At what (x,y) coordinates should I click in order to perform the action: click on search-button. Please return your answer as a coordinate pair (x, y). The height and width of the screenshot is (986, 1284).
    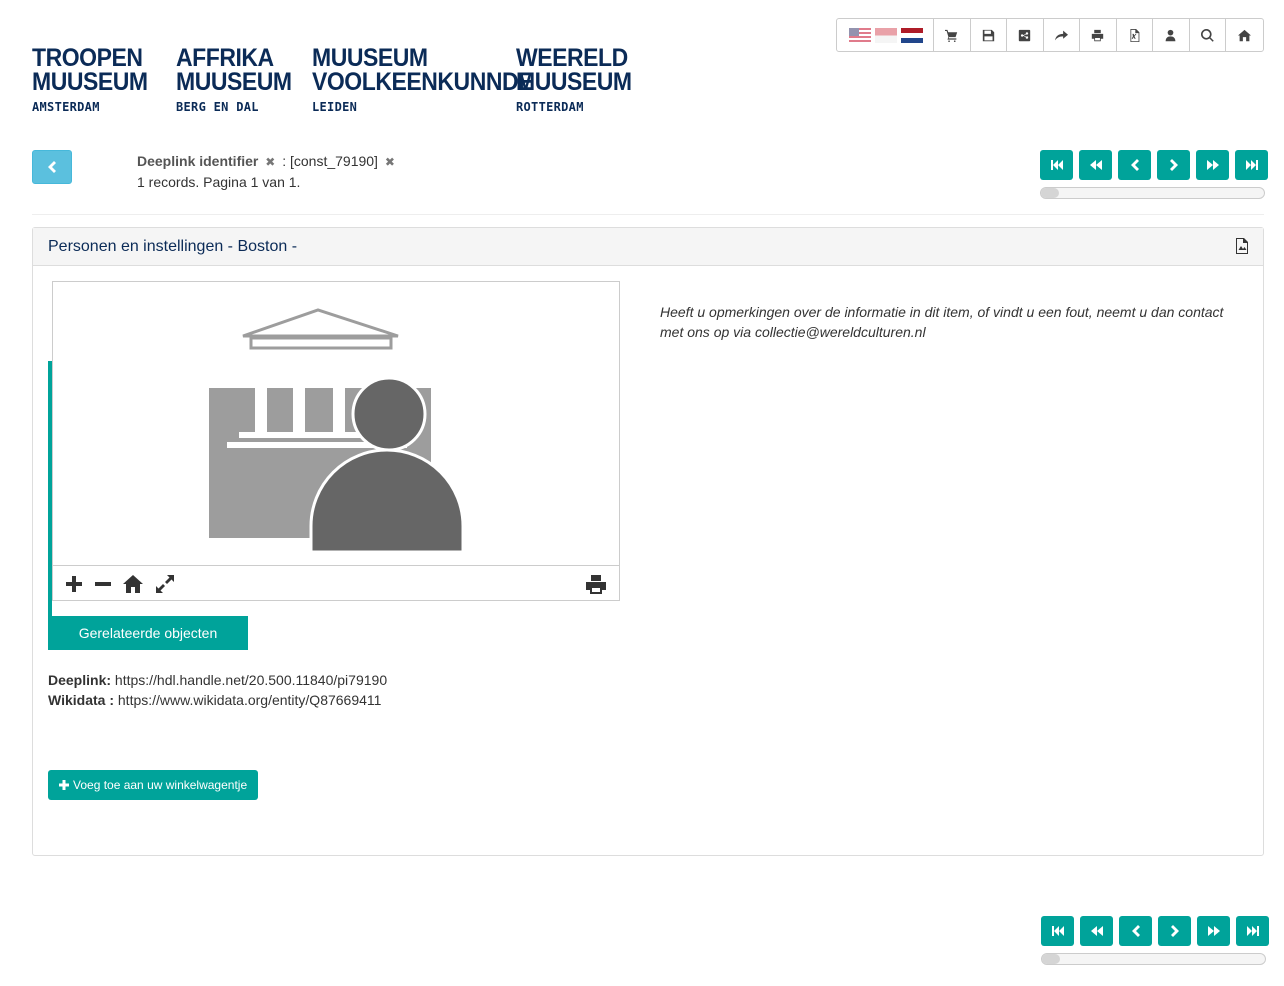
    Looking at the image, I should click on (1208, 35).